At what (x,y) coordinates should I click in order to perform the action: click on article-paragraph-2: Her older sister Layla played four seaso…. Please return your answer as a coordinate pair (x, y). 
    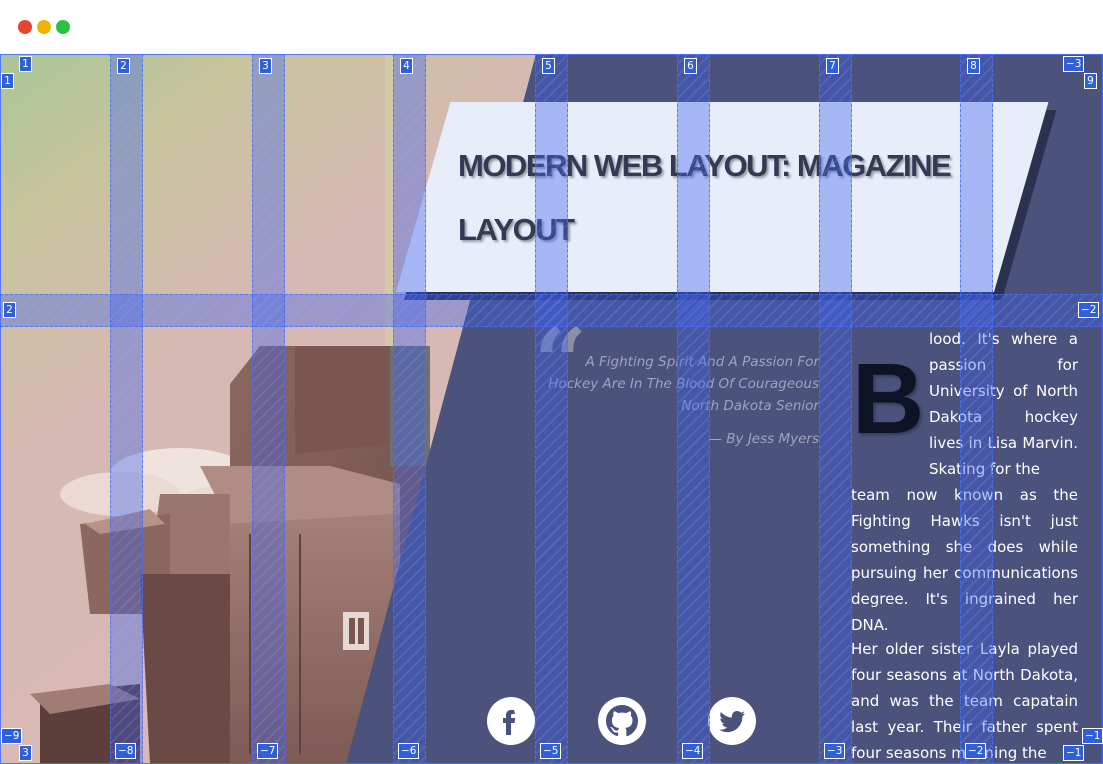
    Looking at the image, I should click on (964, 701).